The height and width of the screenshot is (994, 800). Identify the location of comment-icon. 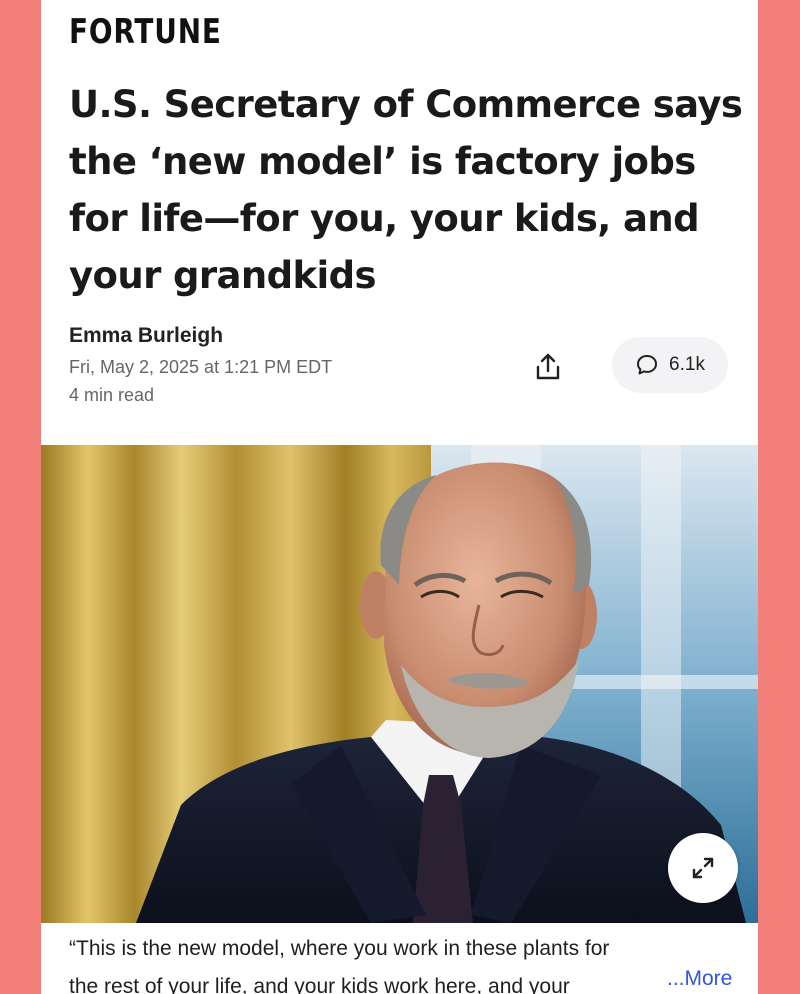
(647, 365).